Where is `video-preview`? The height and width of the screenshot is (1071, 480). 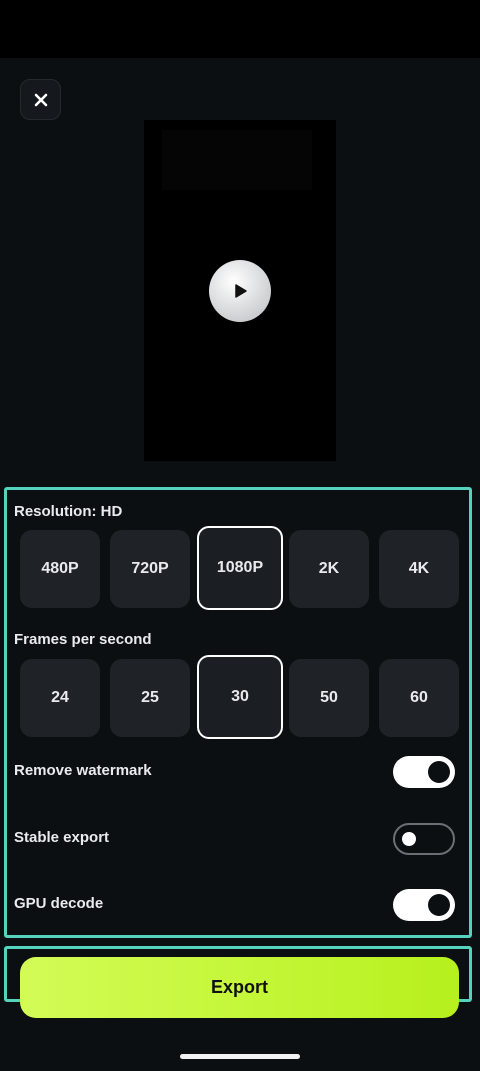 video-preview is located at coordinates (240, 290).